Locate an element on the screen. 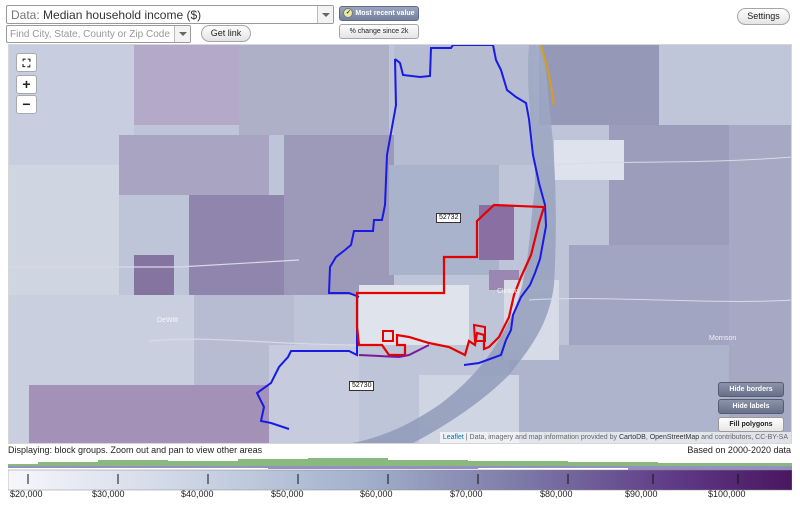 The height and width of the screenshot is (514, 800). place-label: Morrison is located at coordinates (723, 338).